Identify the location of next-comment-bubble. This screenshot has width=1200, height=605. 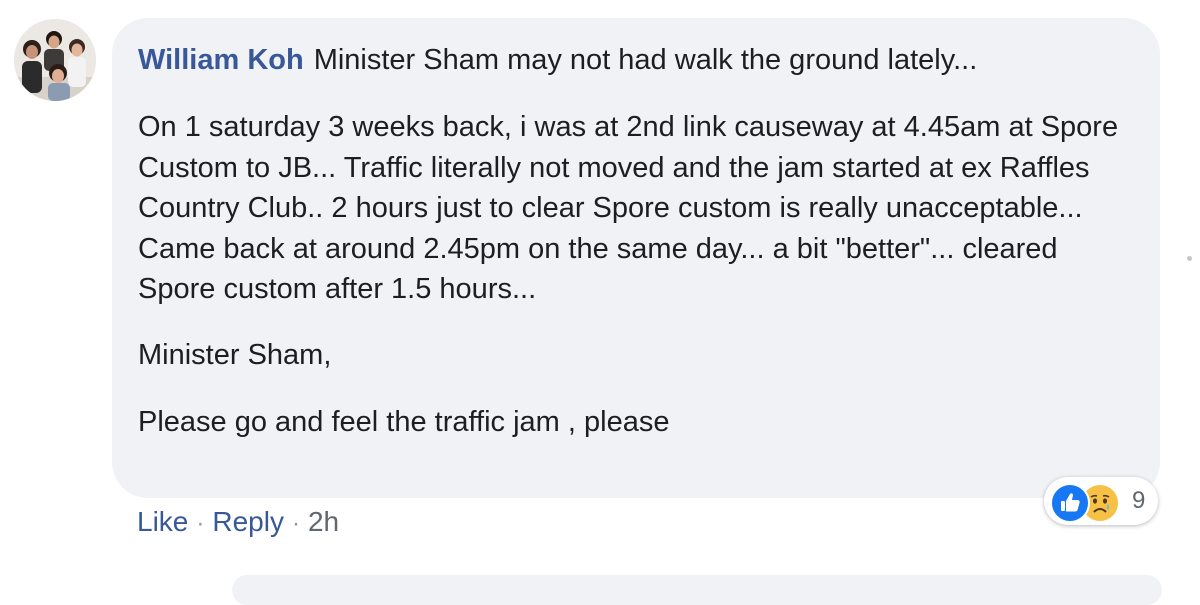
(697, 590).